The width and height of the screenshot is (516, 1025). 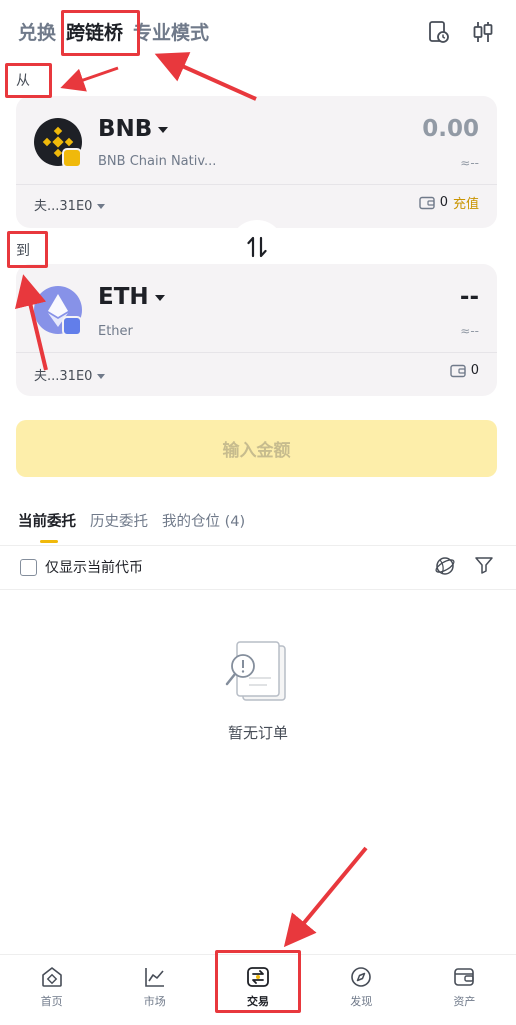 I want to click on nav-trade: 交易, so click(x=257, y=990).